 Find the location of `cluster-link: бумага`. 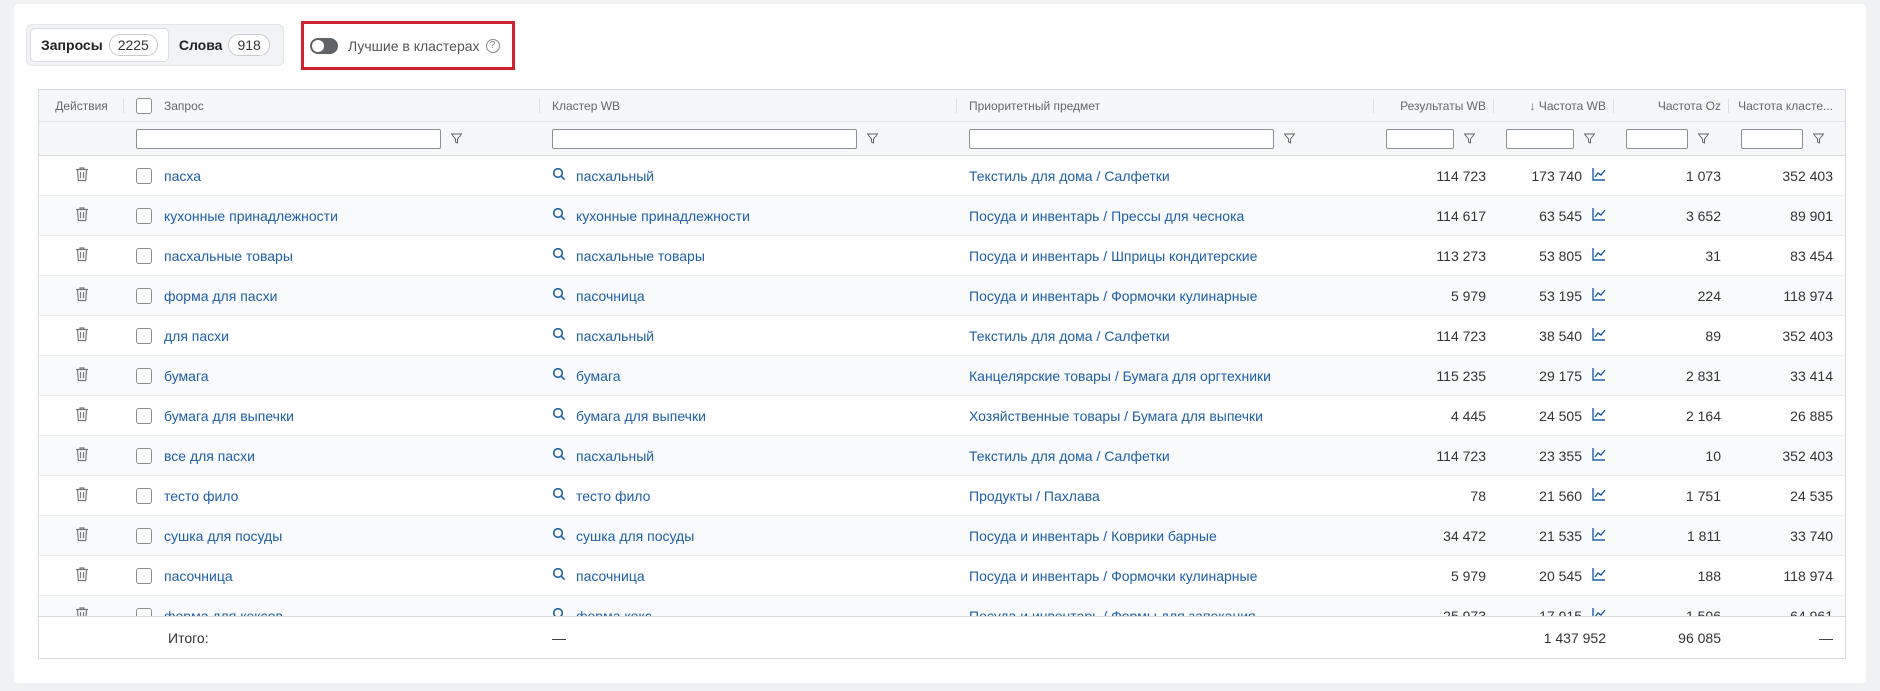

cluster-link: бумага is located at coordinates (598, 376).